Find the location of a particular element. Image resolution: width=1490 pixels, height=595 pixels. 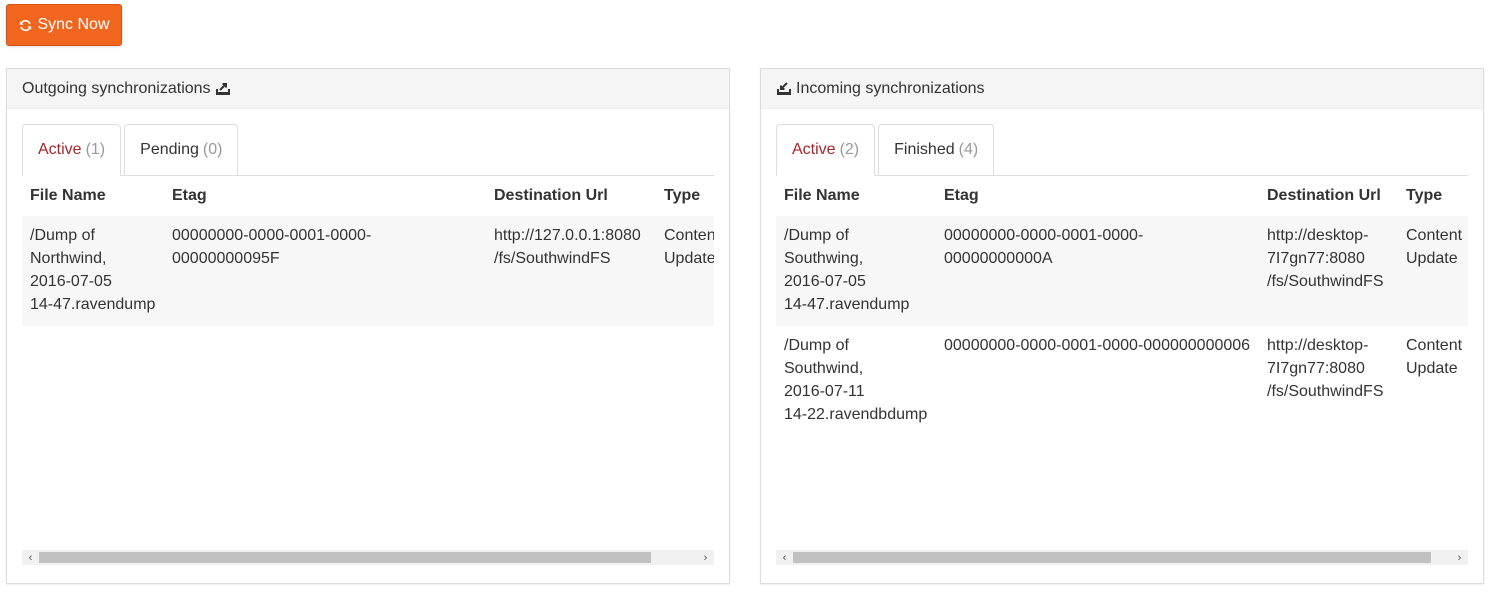

cell-etag: 00000000-0000-0001-0000-00000000000A is located at coordinates (1097, 271).